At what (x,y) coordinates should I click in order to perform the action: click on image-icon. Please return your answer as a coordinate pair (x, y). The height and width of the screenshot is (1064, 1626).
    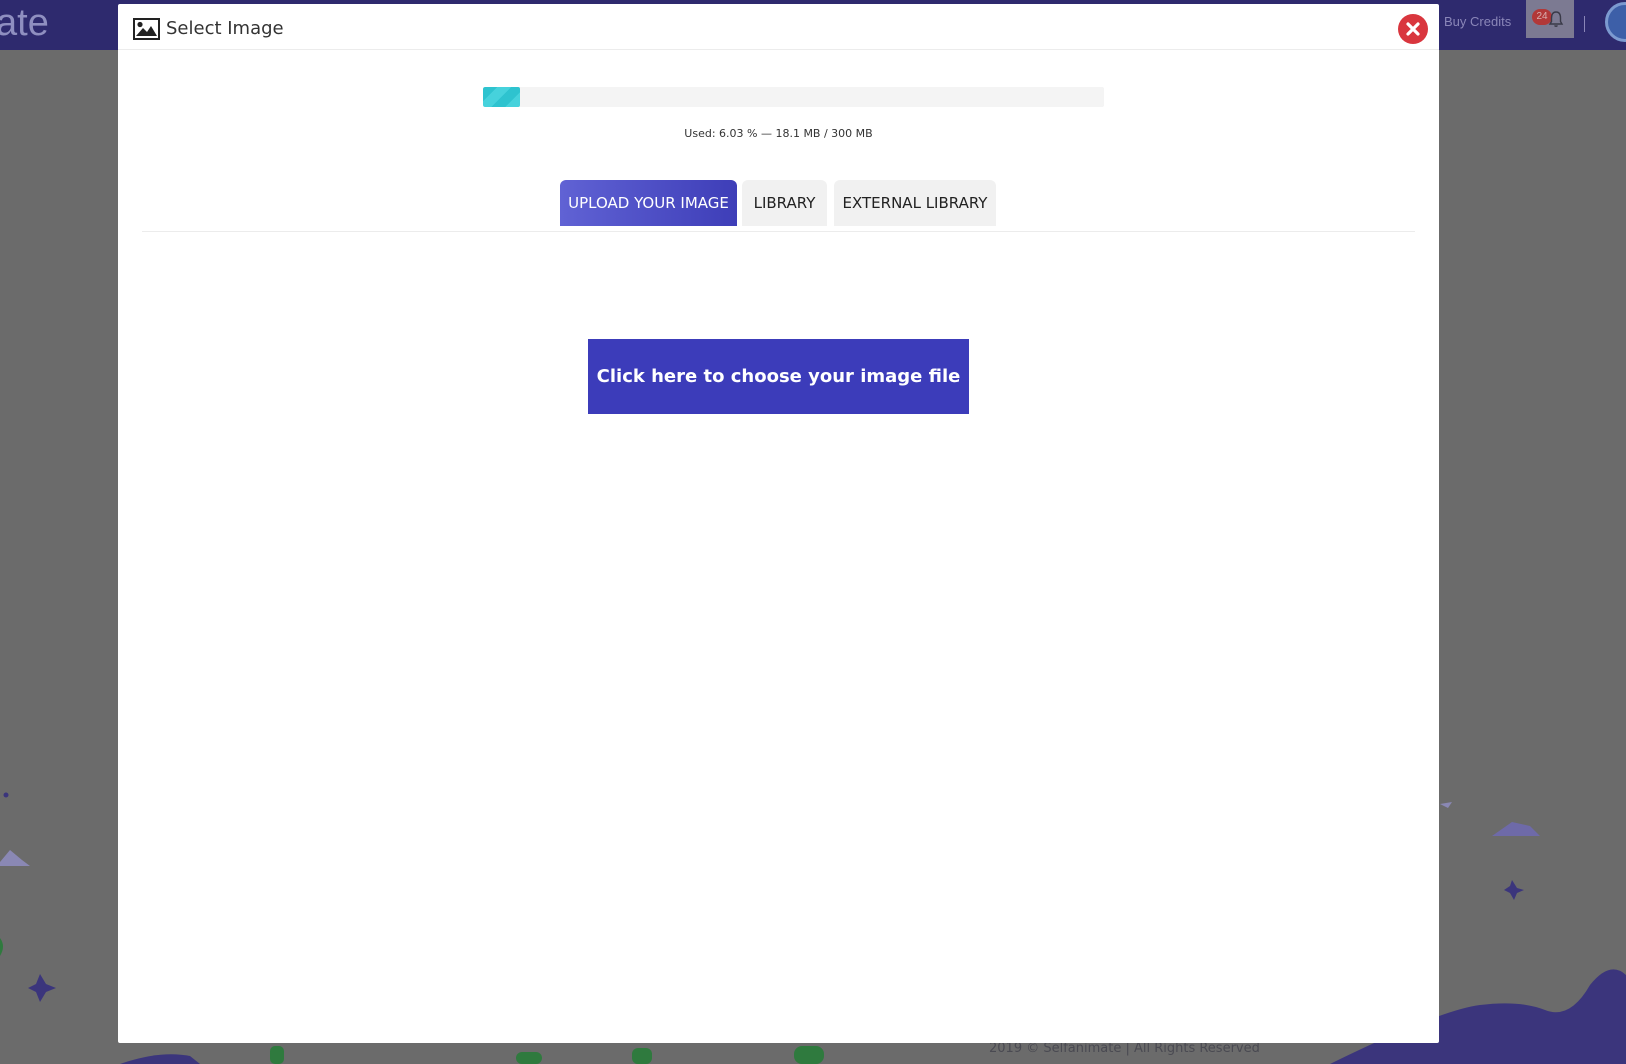
    Looking at the image, I should click on (146, 31).